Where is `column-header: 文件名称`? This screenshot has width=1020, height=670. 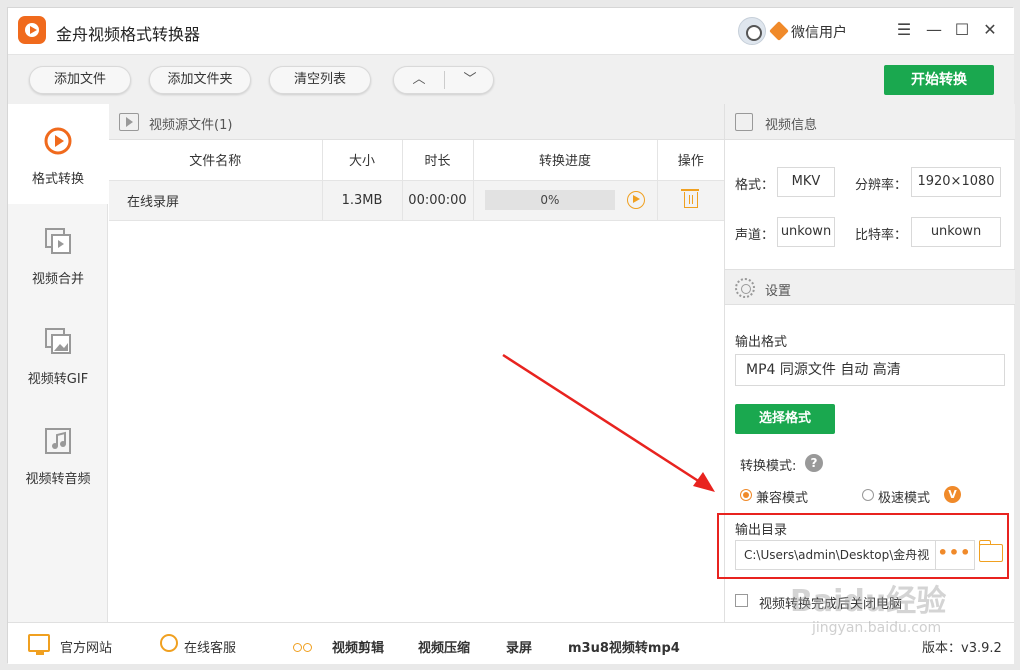
column-header: 文件名称 is located at coordinates (216, 160).